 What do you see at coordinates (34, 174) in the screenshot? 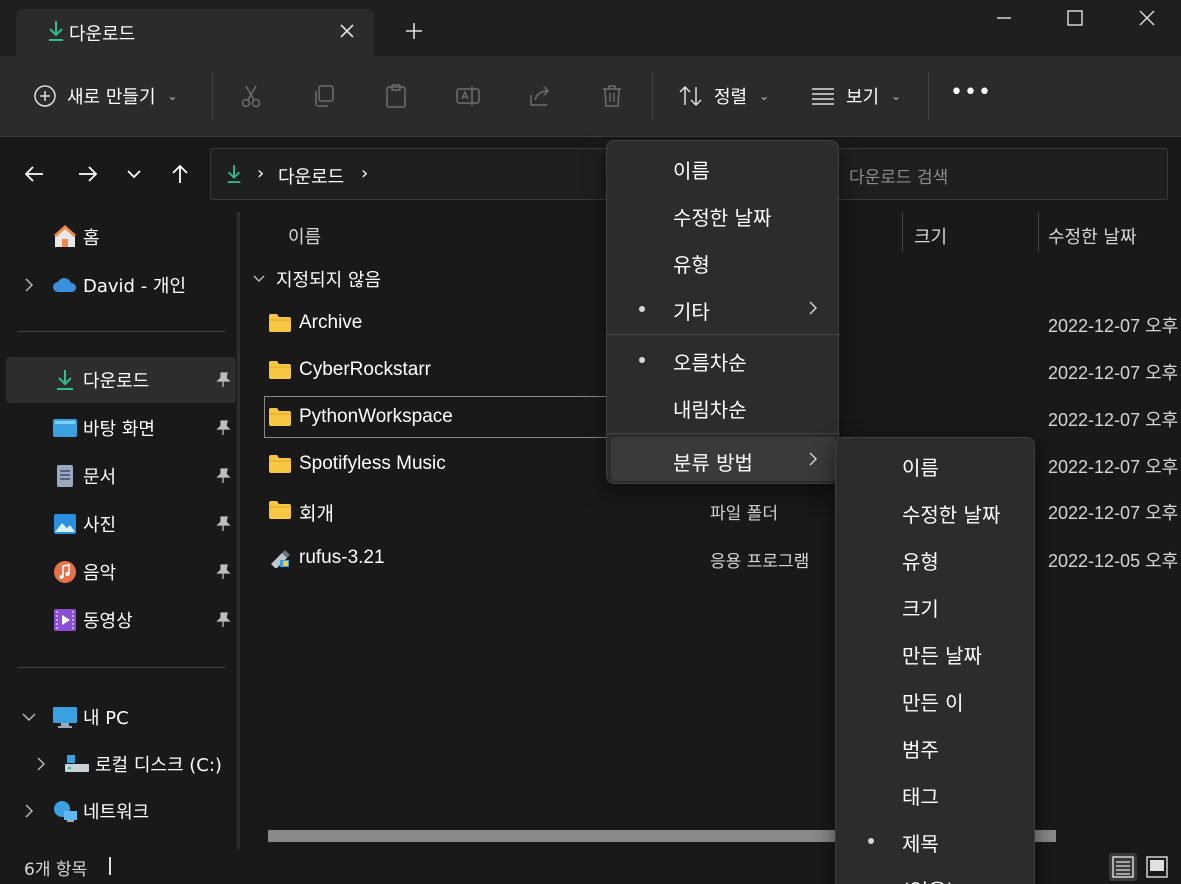
I see `back-arrow-icon` at bounding box center [34, 174].